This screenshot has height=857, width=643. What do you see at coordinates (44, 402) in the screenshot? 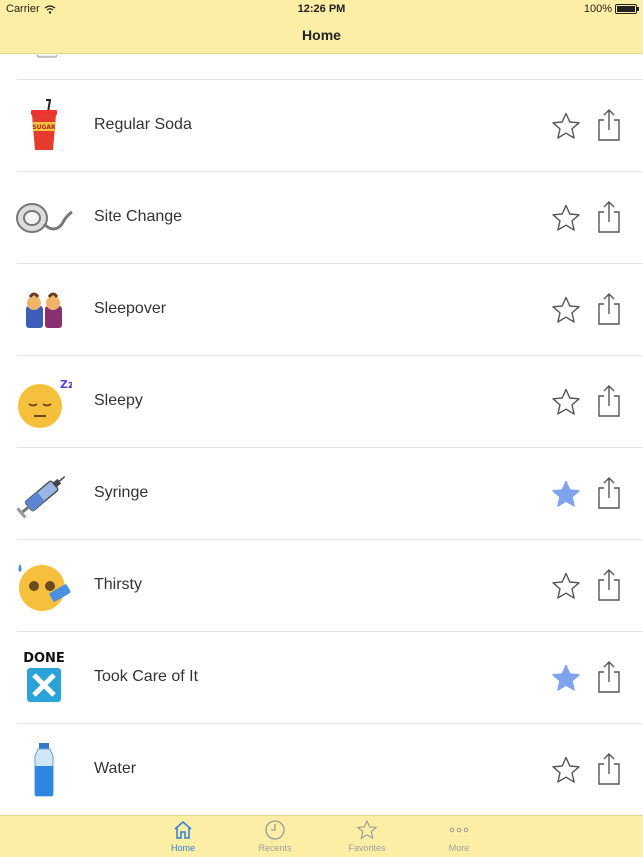
I see `sleepy-face-icon: Zz` at bounding box center [44, 402].